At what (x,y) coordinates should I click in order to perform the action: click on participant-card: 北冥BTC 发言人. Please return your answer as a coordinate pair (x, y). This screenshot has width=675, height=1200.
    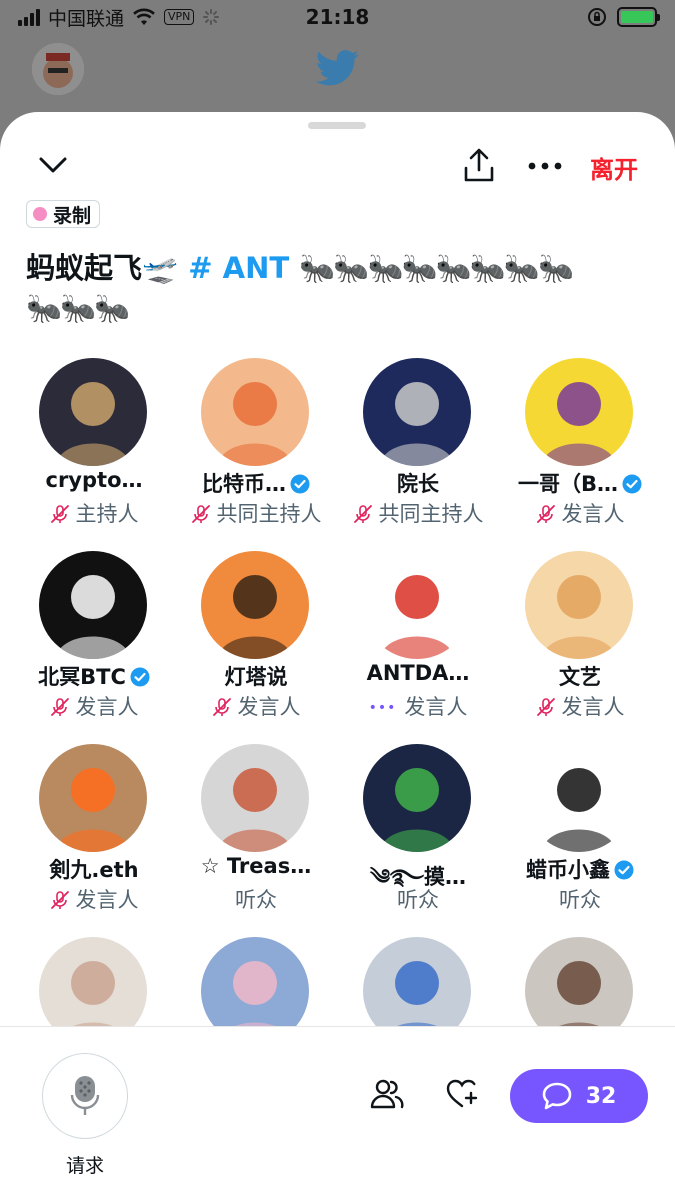
    Looking at the image, I should click on (94, 646).